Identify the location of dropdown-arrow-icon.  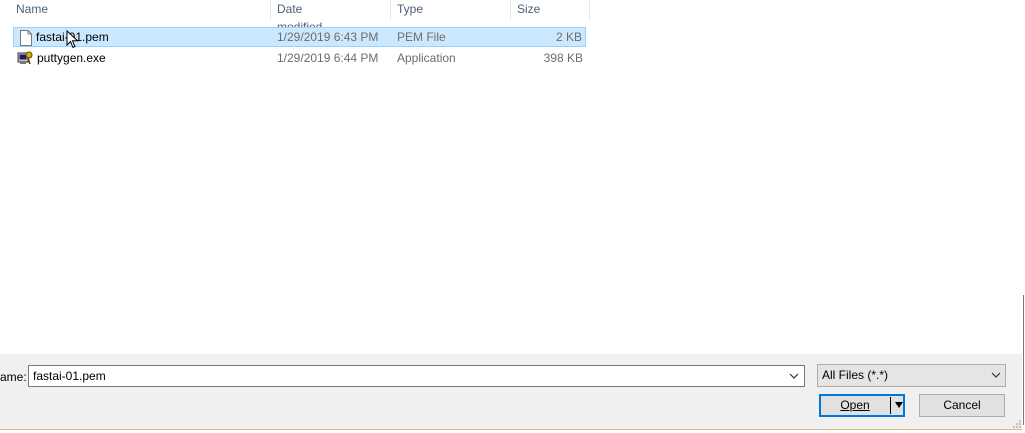
(899, 405).